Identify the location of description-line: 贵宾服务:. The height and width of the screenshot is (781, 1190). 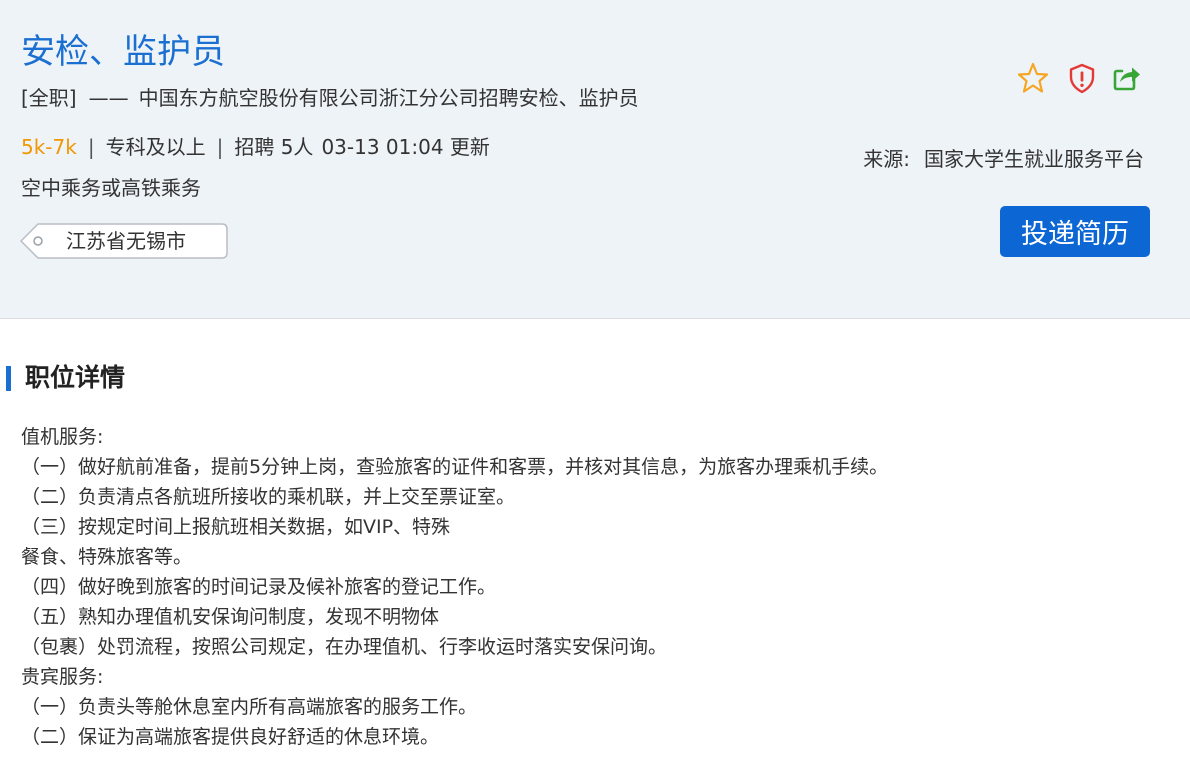
(62, 677).